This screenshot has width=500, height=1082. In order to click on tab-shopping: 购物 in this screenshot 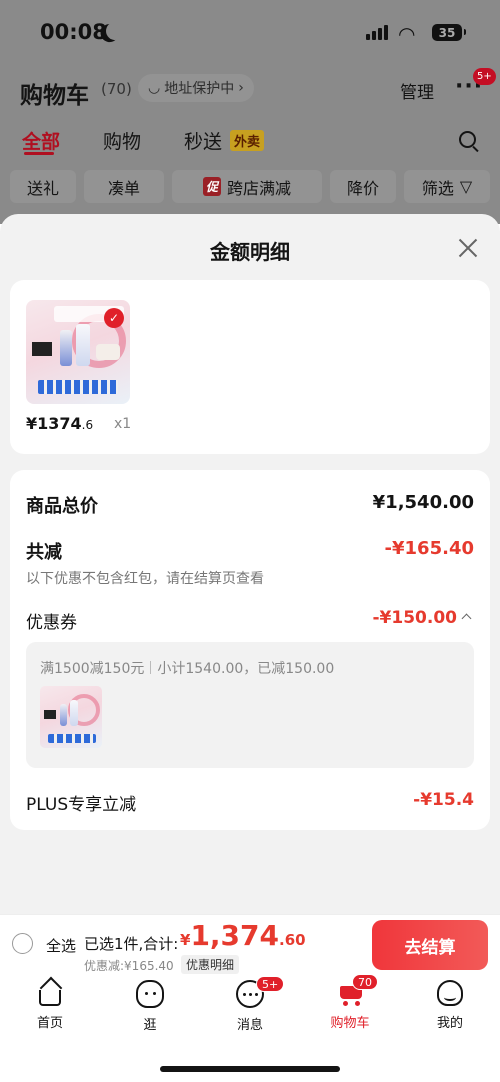, I will do `click(122, 140)`.